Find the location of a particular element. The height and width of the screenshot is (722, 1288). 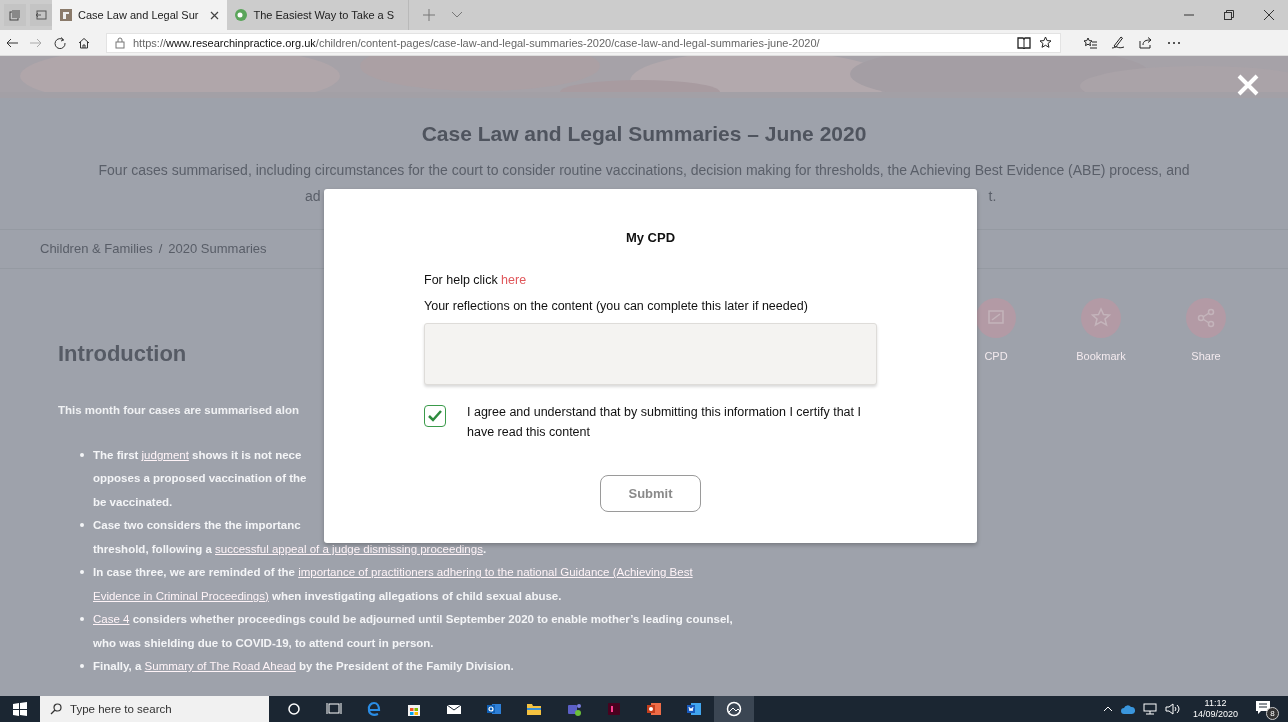

action-label: CPD is located at coordinates (996, 356).